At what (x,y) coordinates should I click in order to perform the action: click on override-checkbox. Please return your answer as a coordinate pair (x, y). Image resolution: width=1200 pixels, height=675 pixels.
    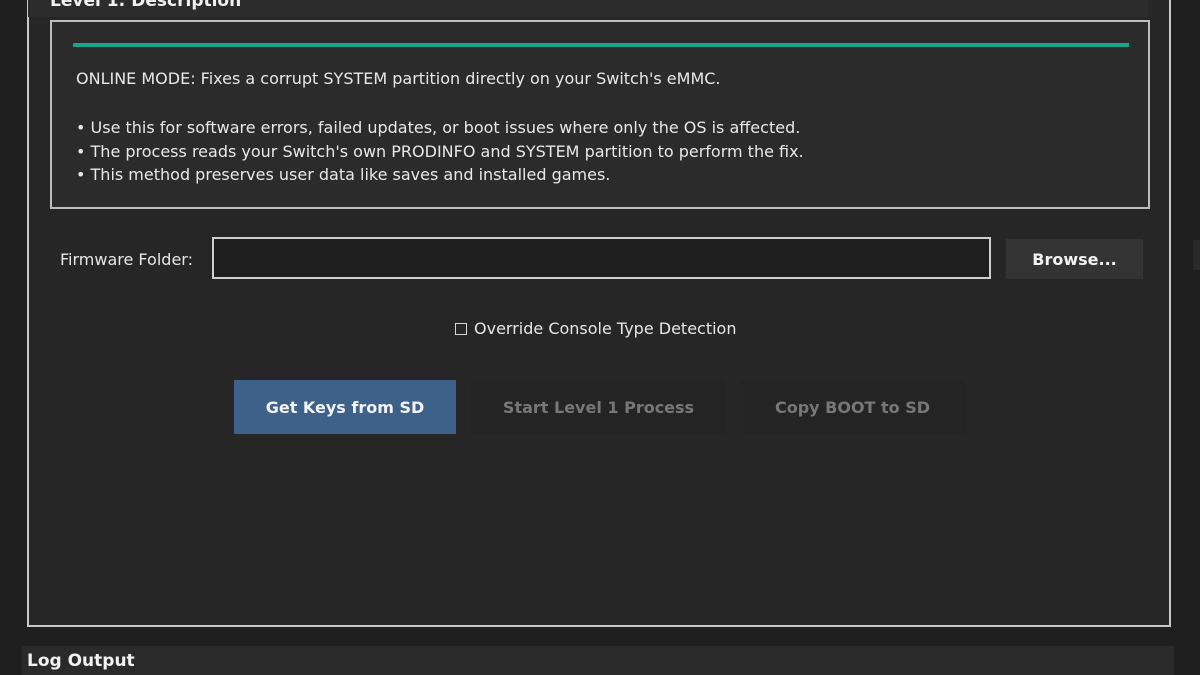
    Looking at the image, I should click on (461, 328).